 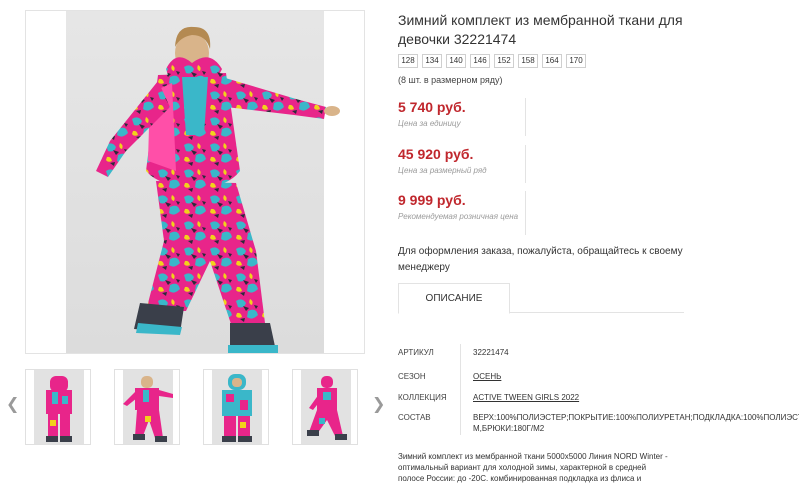 What do you see at coordinates (576, 61) in the screenshot?
I see `size-option: 170` at bounding box center [576, 61].